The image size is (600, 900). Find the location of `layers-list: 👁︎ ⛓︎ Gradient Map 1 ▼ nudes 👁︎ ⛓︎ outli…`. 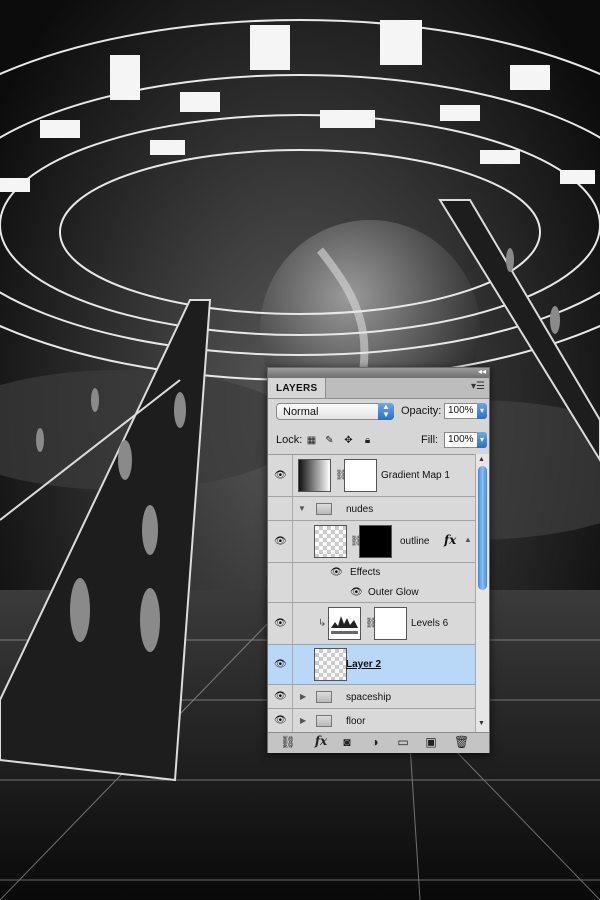

layers-list: 👁︎ ⛓︎ Gradient Map 1 ▼ nudes 👁︎ ⛓︎ outli… is located at coordinates (371, 593).